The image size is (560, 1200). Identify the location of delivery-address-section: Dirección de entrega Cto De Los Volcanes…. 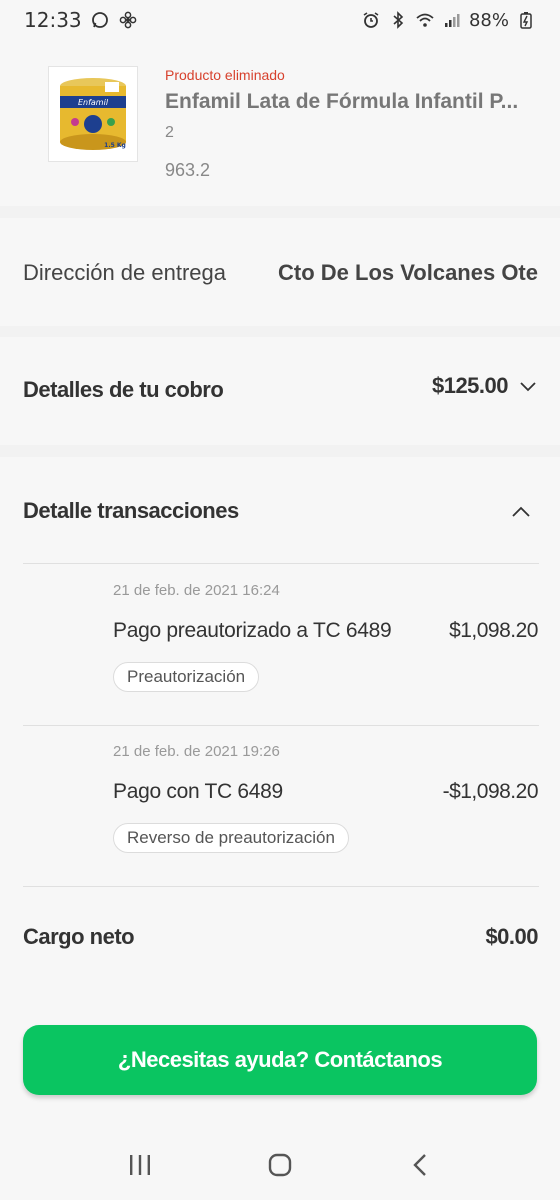
(280, 272).